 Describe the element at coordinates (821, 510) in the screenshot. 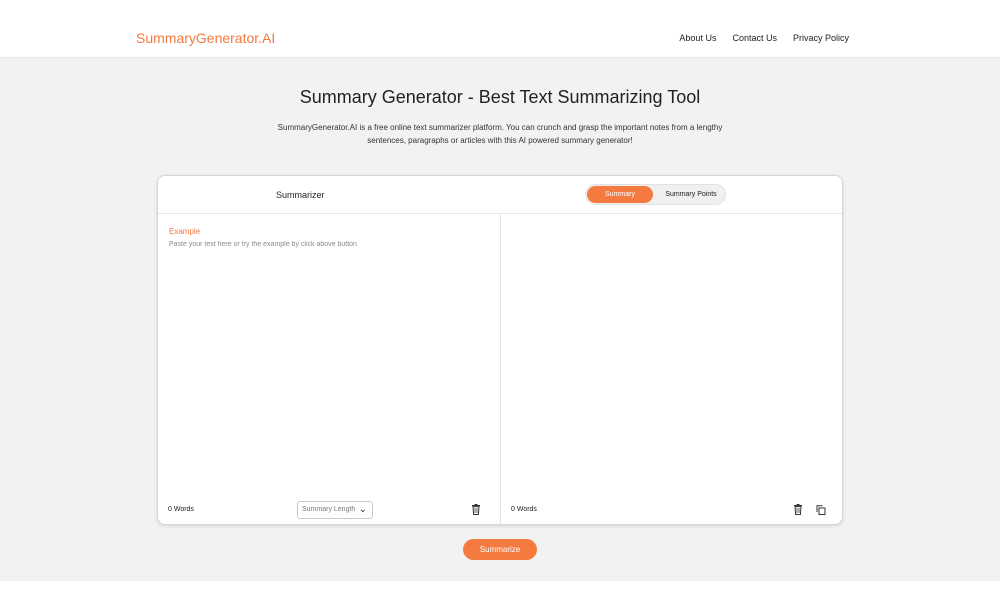

I see `copy-icon` at that location.